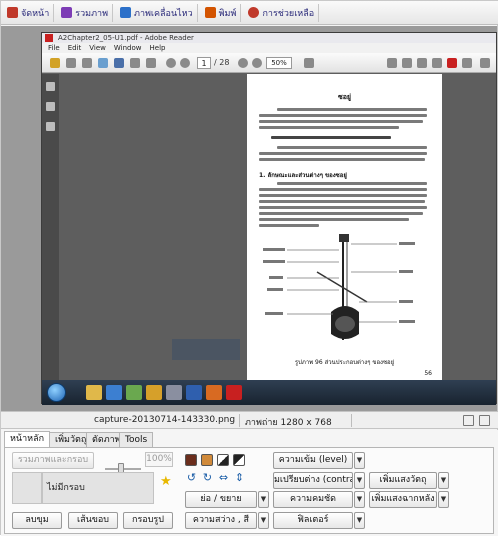 This screenshot has width=498, height=536. I want to click on browser-icon, so click(134, 392).